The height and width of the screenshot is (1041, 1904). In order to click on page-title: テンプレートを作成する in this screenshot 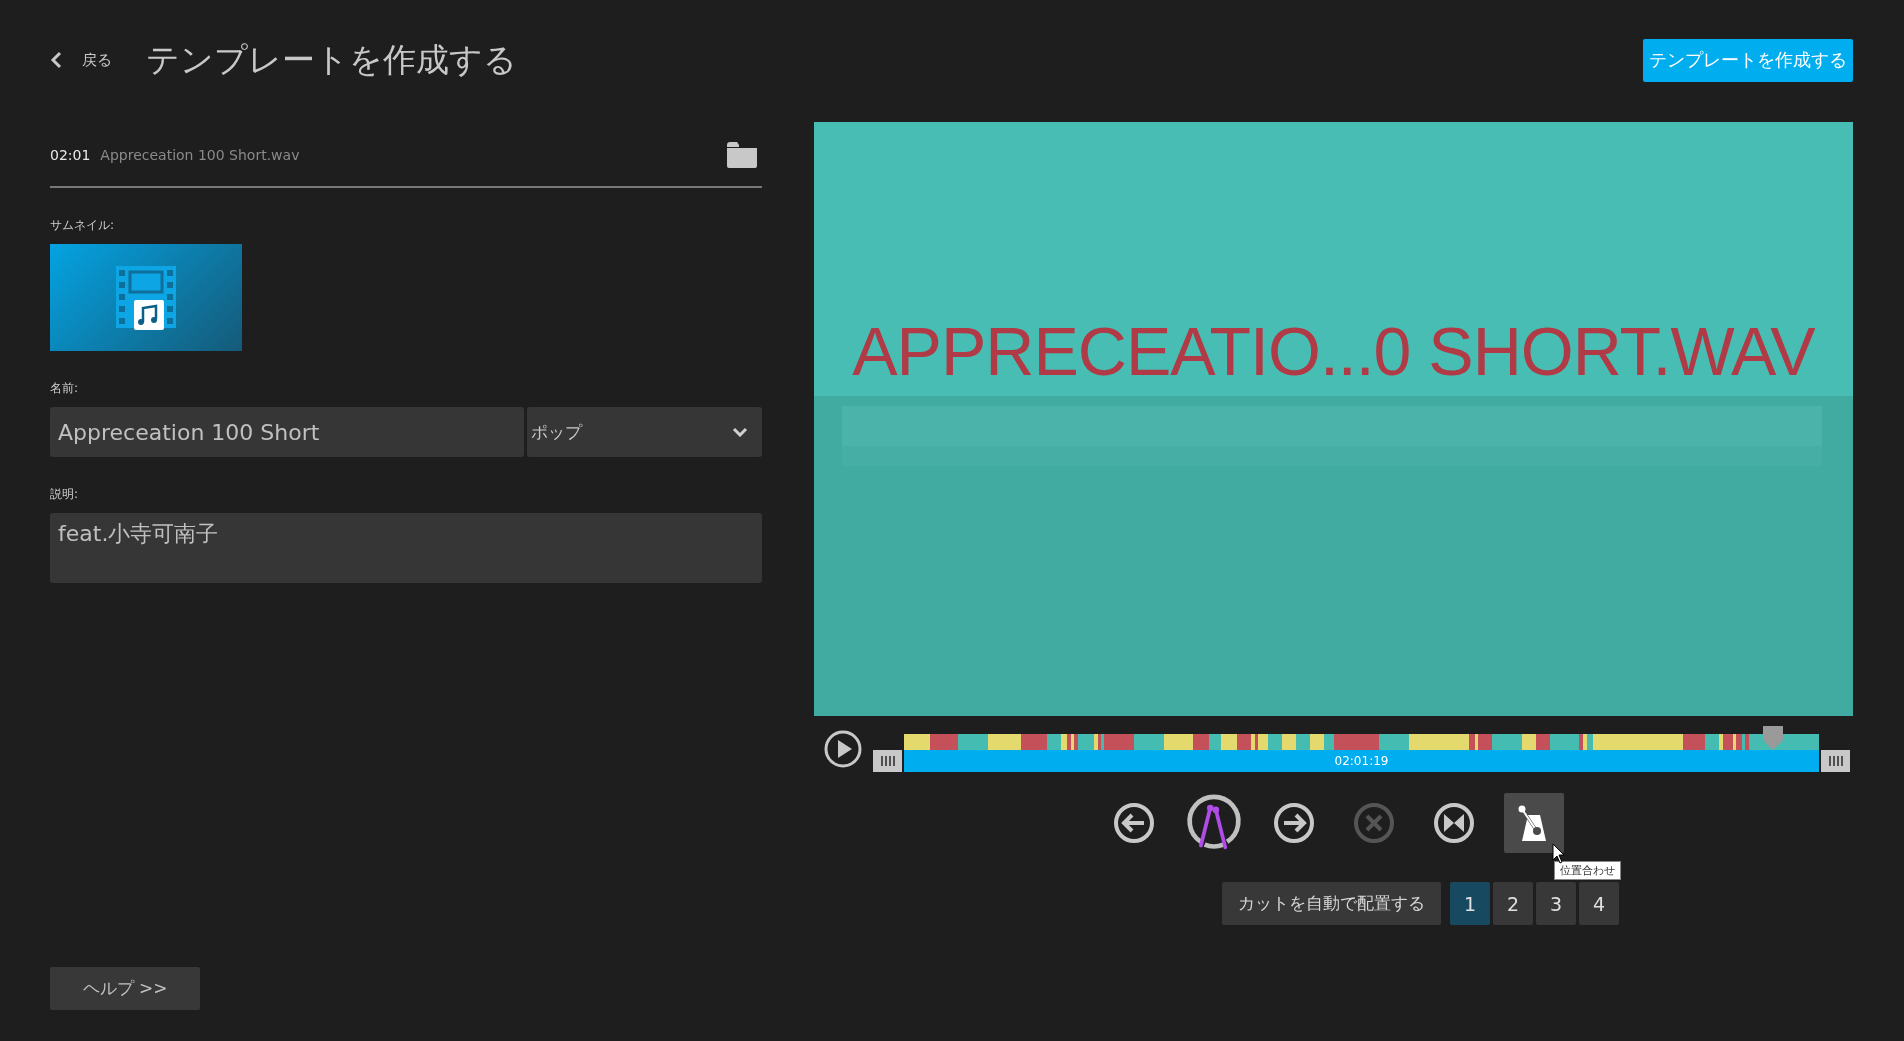, I will do `click(331, 59)`.